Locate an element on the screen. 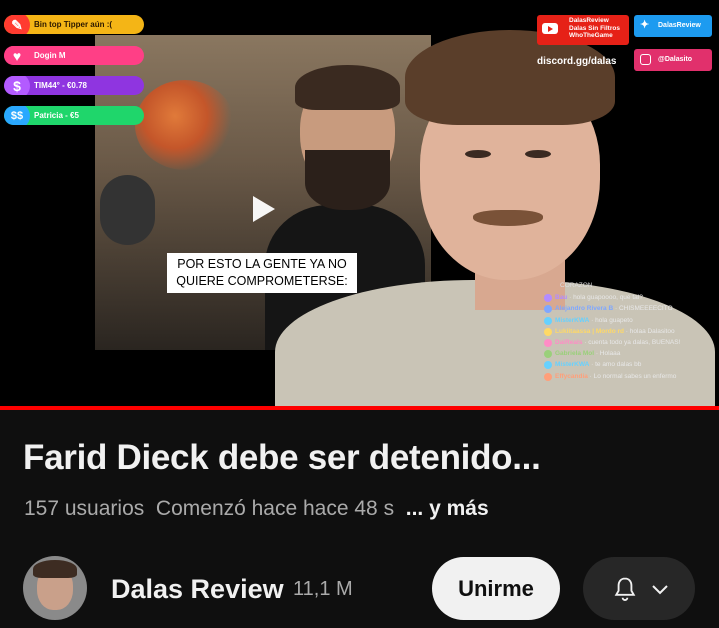  chat-message: Alejandro Rivera B · CHISMEEEECITO is located at coordinates (631, 308).